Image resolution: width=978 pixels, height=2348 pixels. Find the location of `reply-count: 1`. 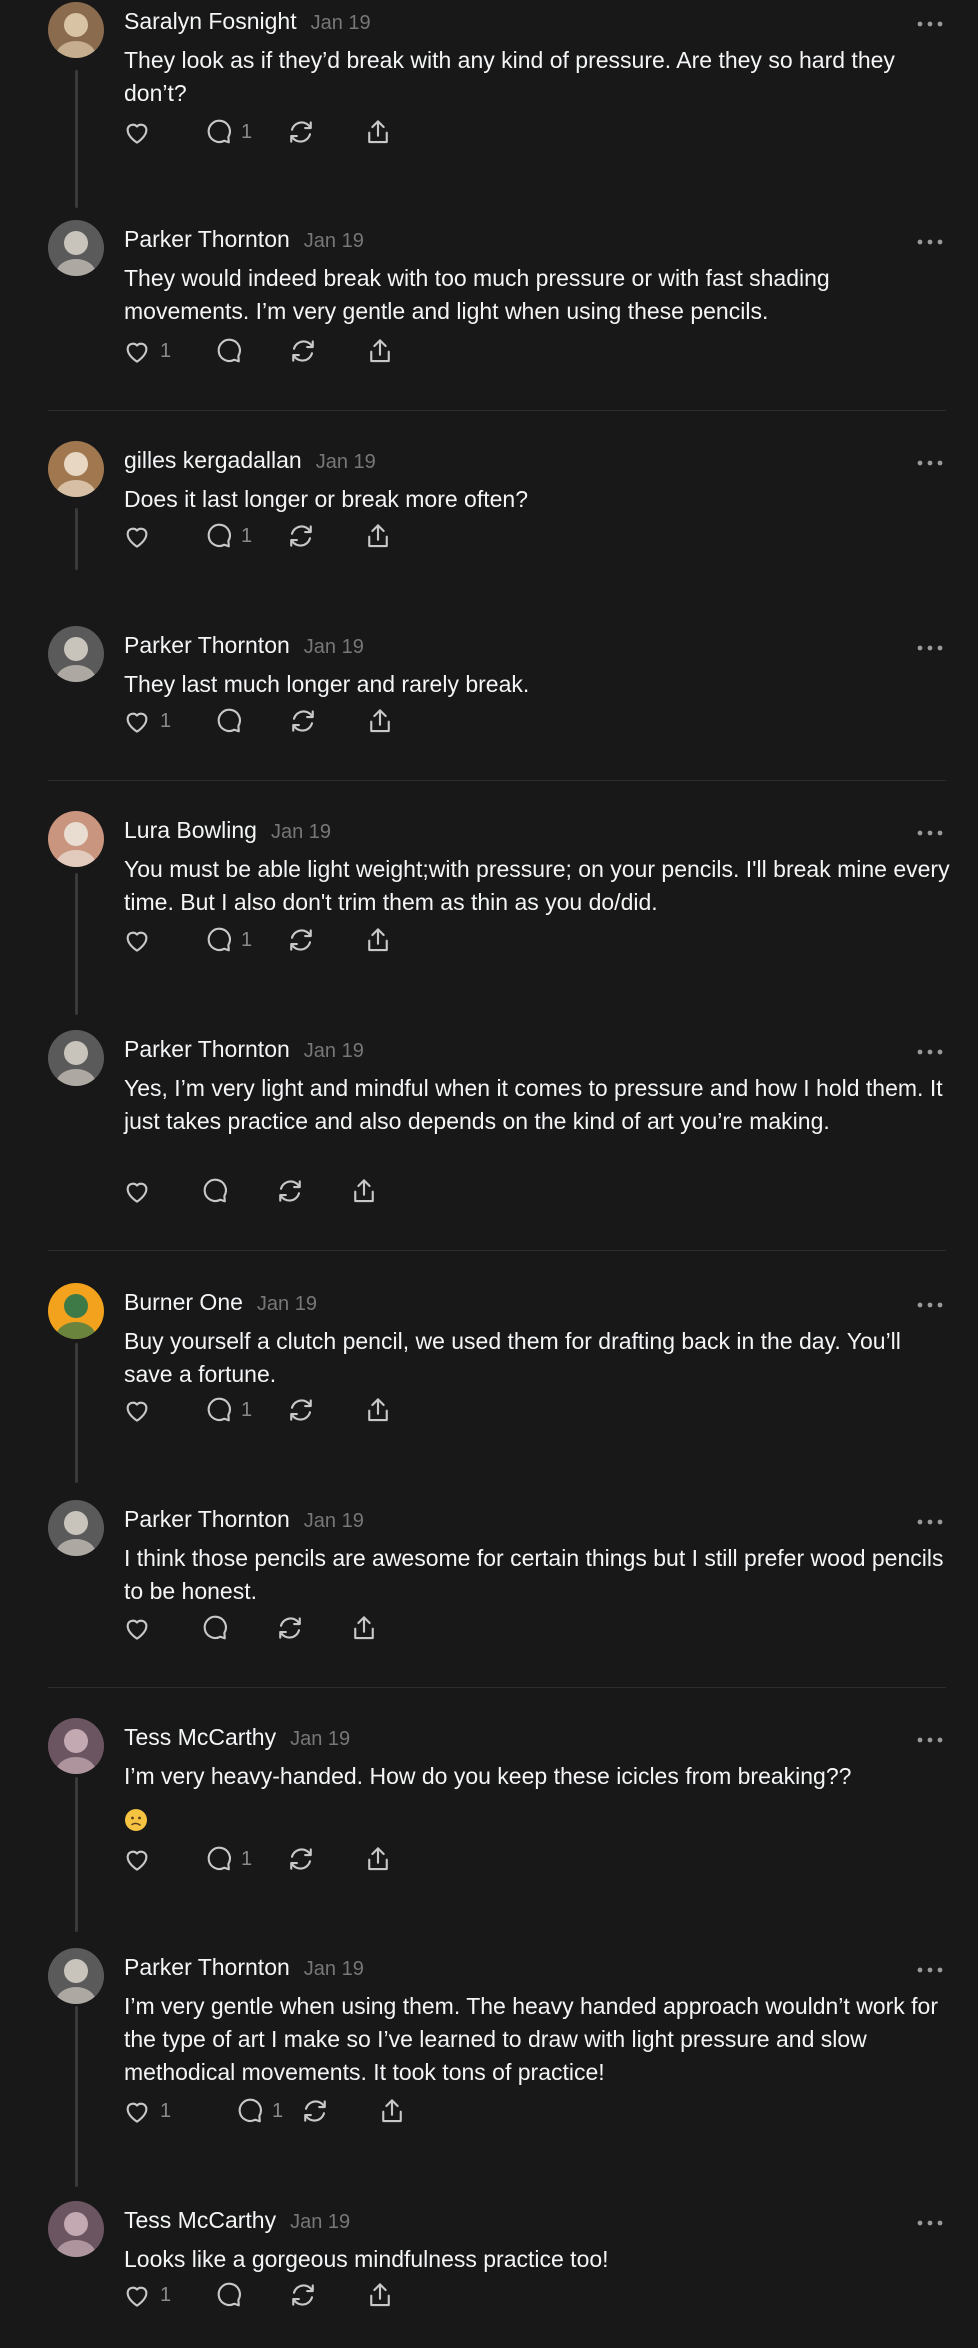

reply-count: 1 is located at coordinates (247, 131).